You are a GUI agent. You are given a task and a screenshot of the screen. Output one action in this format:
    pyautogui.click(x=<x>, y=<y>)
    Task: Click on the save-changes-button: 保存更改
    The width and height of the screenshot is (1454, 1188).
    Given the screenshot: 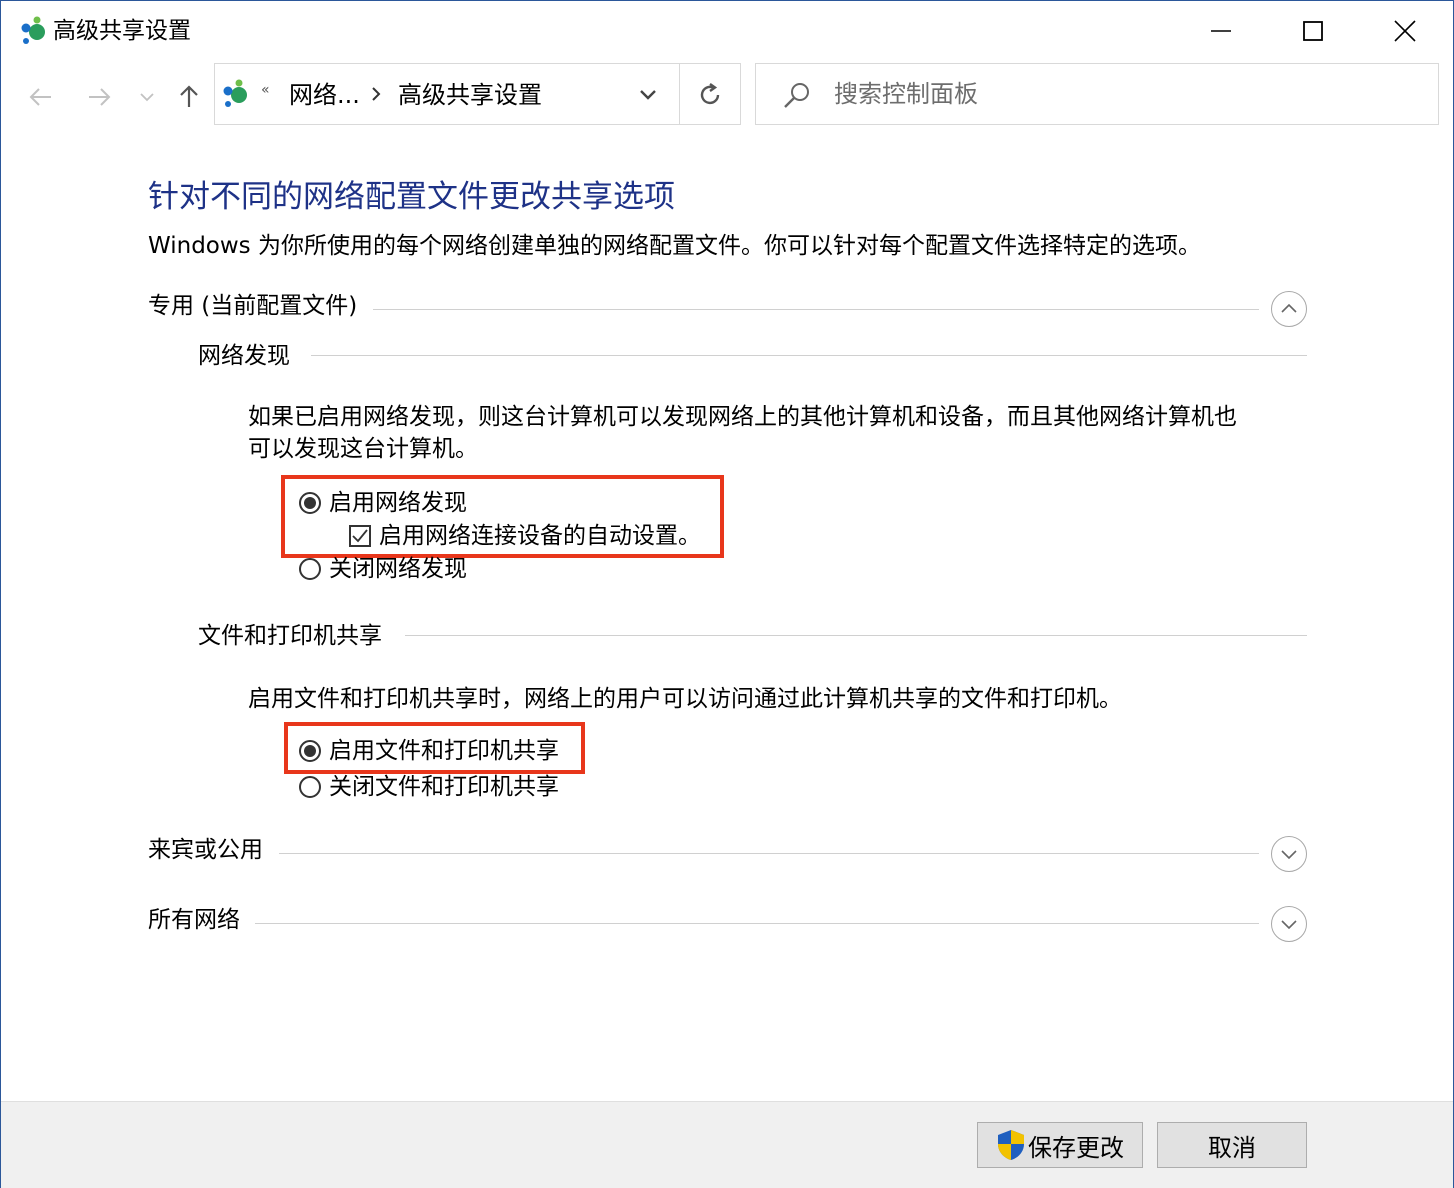 What is the action you would take?
    pyautogui.click(x=1060, y=1145)
    